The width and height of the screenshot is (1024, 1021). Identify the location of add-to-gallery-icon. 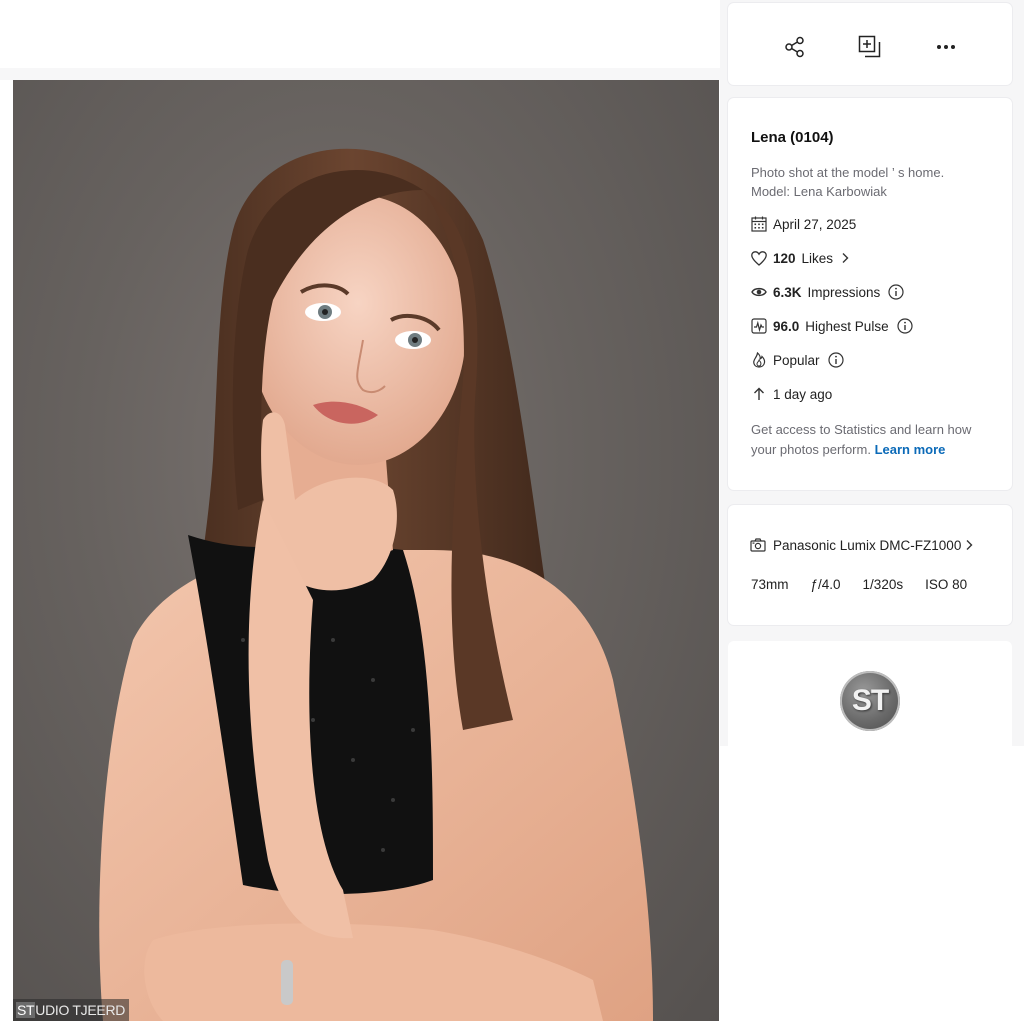
(869, 46).